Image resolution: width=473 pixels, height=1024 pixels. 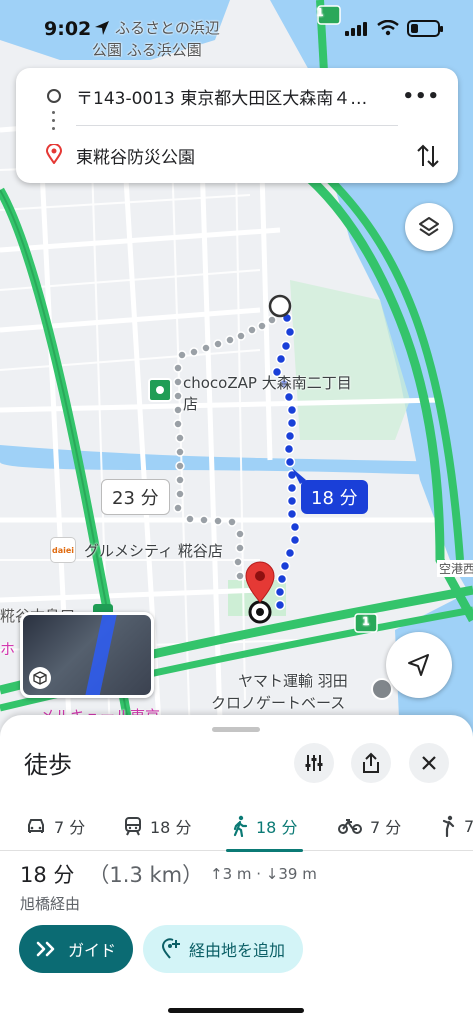 I want to click on home-indicator, so click(x=236, y=1010).